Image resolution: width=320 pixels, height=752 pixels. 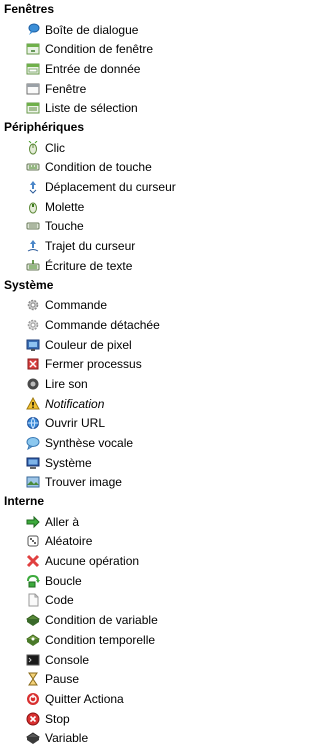 What do you see at coordinates (33, 719) in the screenshot?
I see `stop-icon` at bounding box center [33, 719].